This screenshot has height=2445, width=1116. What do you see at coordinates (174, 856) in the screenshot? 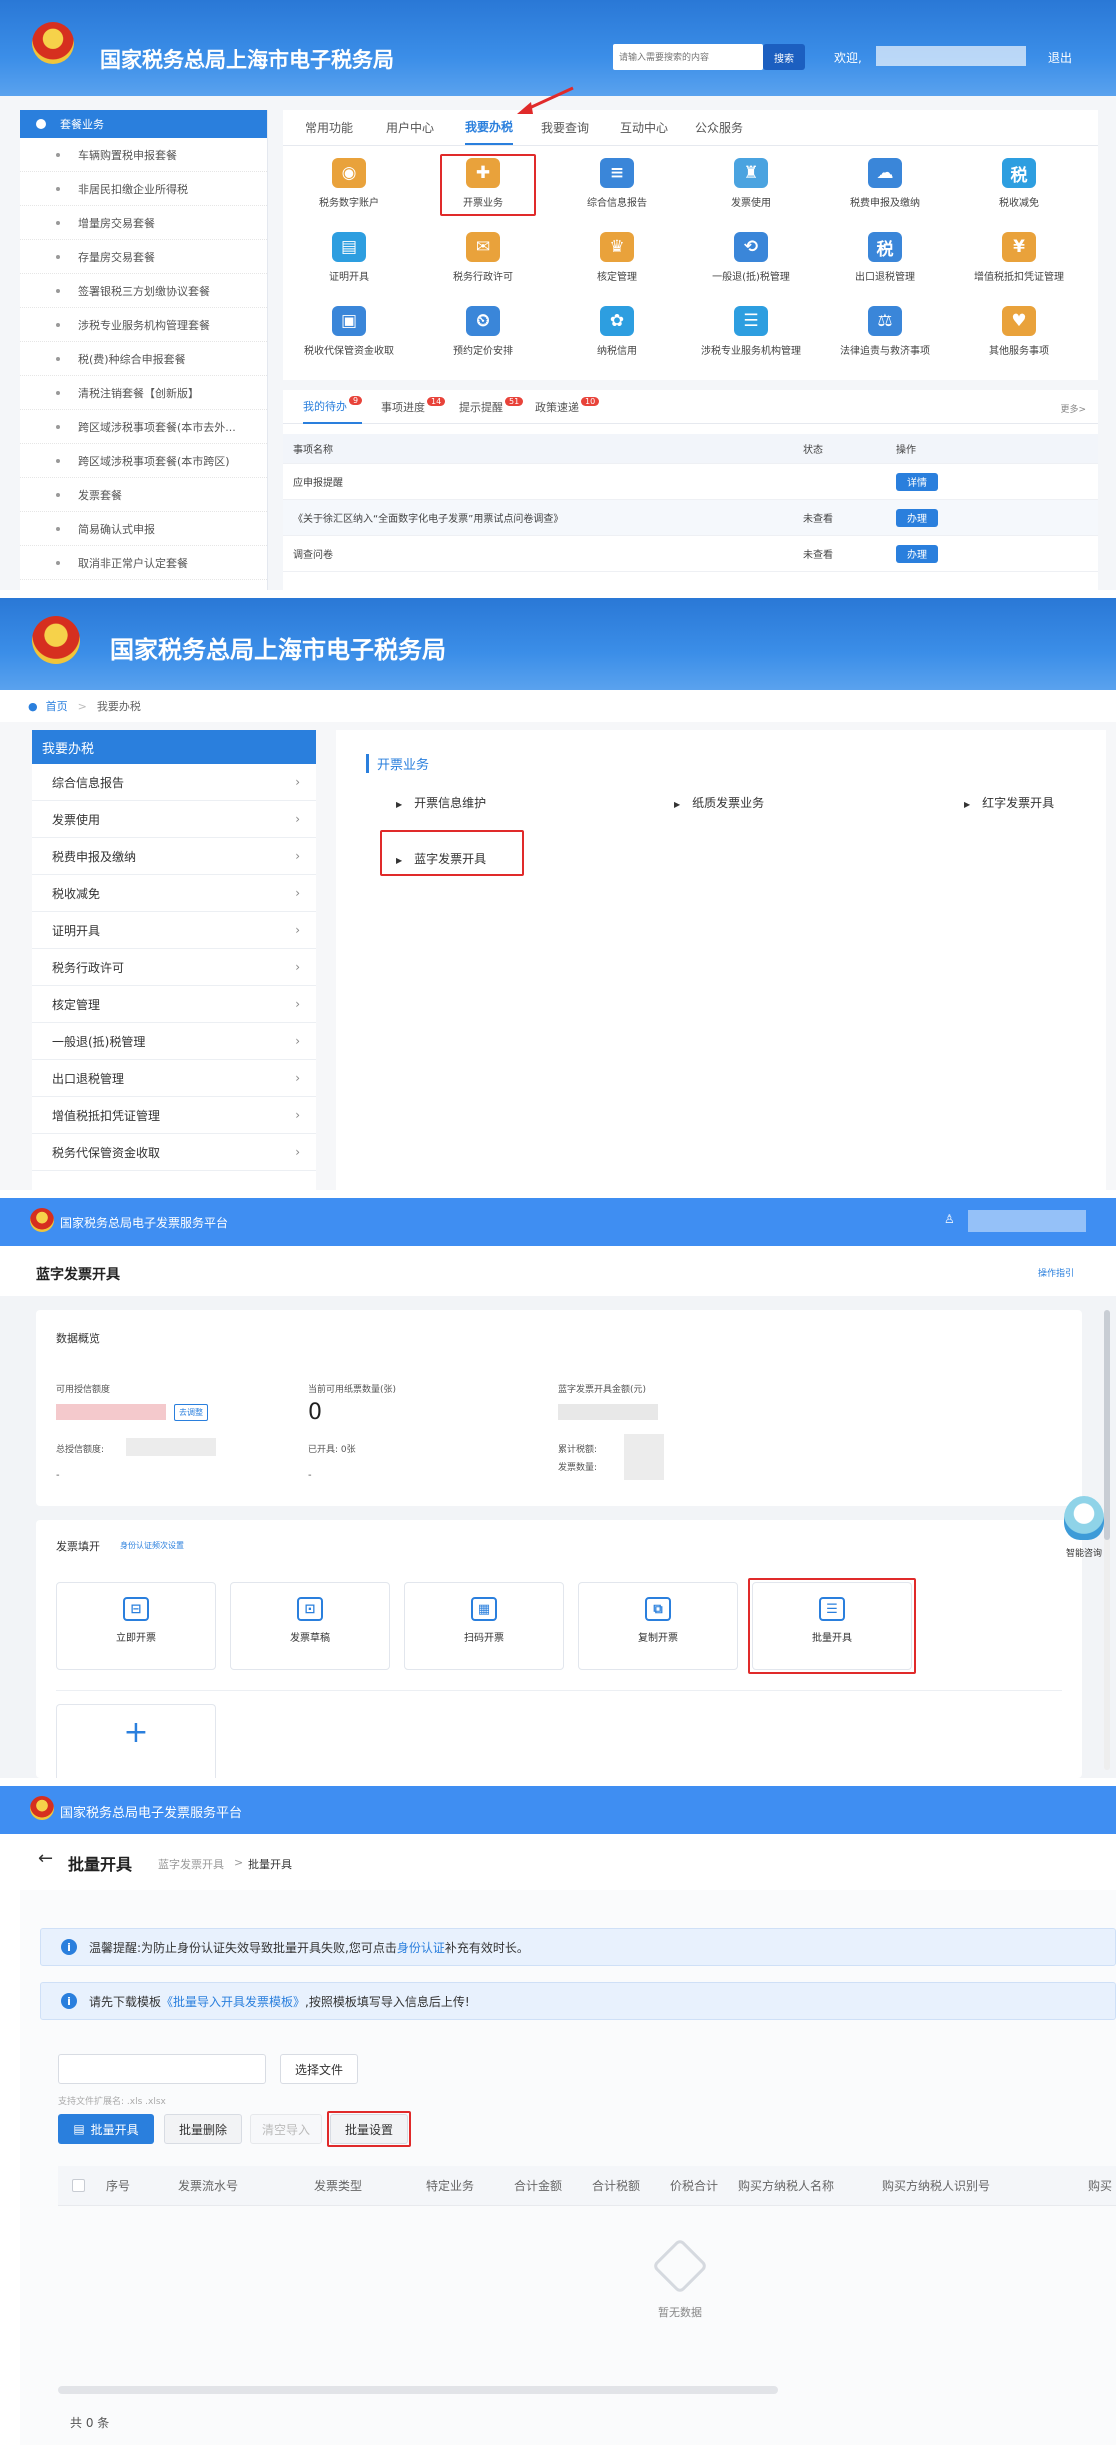
I see `menu-item: 税费申报及缴纳 ›` at bounding box center [174, 856].